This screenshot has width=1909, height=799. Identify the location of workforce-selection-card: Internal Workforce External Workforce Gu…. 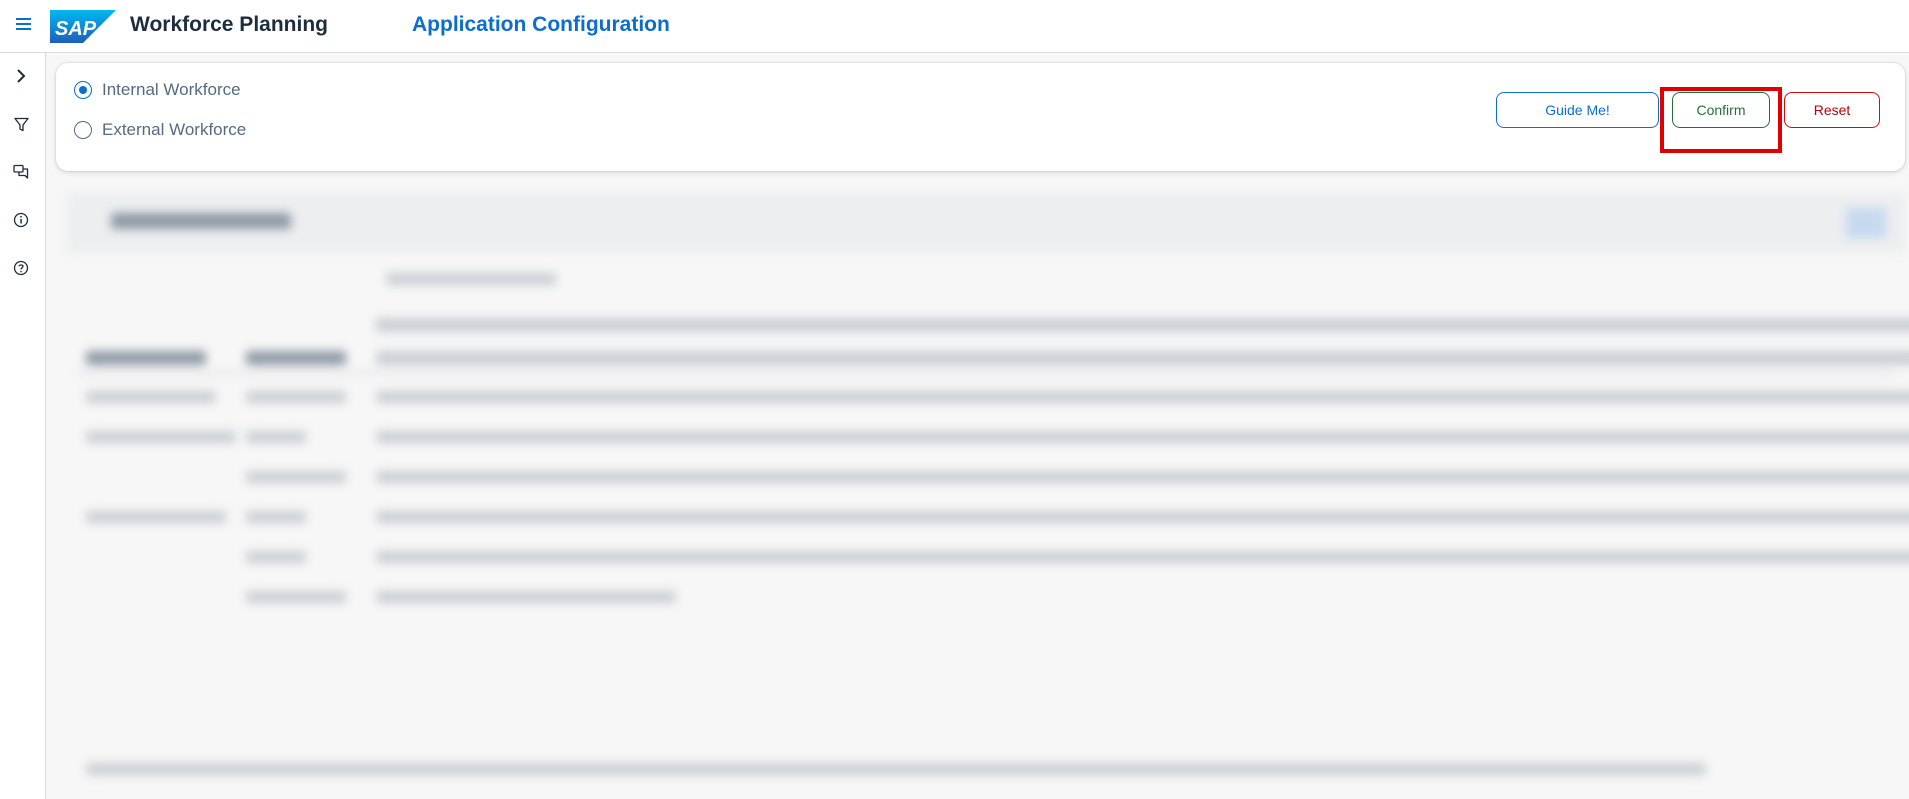
(980, 117).